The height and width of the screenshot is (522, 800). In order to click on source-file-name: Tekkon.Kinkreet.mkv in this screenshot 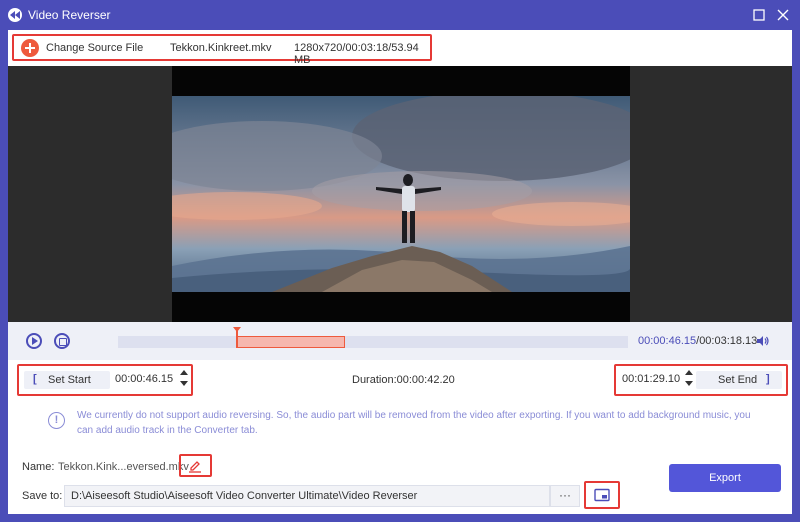, I will do `click(221, 48)`.